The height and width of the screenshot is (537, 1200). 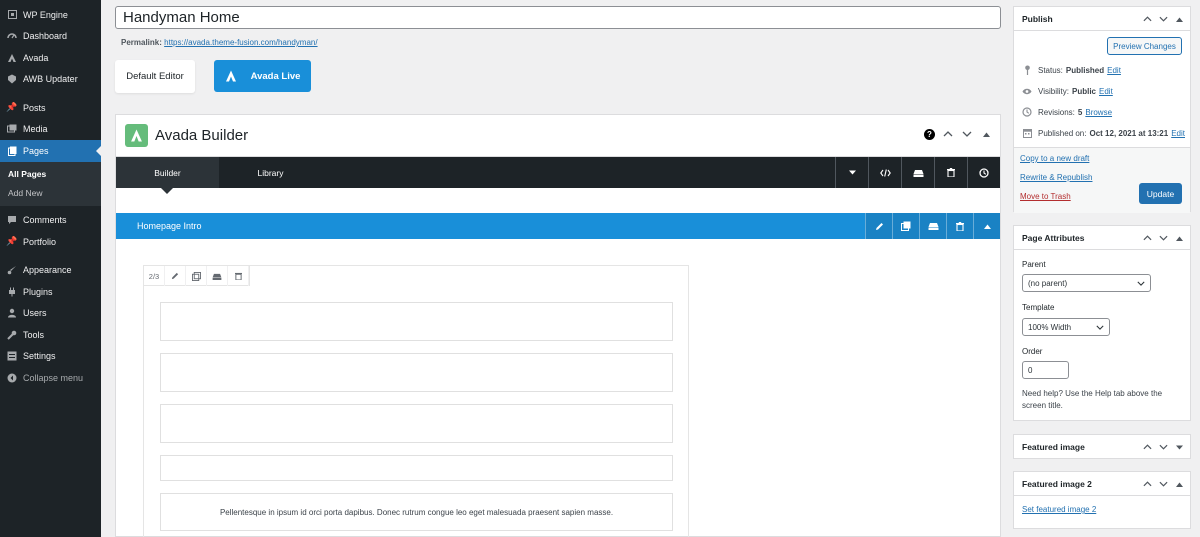 What do you see at coordinates (1045, 196) in the screenshot?
I see `move-to-trash-link: Move to Trash` at bounding box center [1045, 196].